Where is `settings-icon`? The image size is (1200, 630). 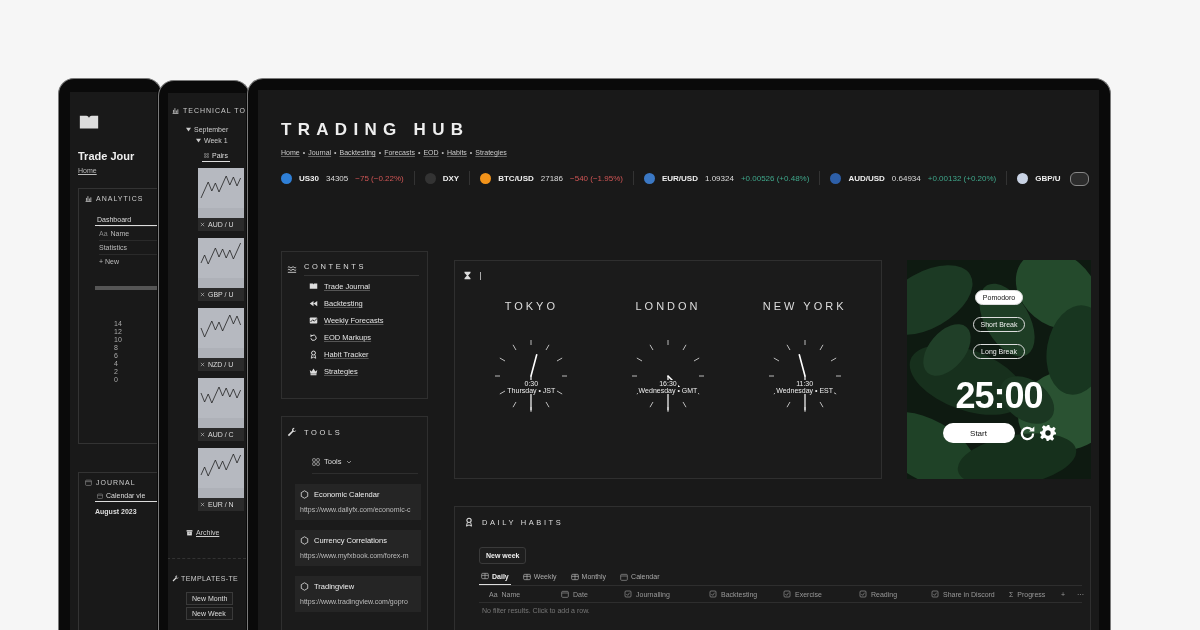 settings-icon is located at coordinates (1047, 433).